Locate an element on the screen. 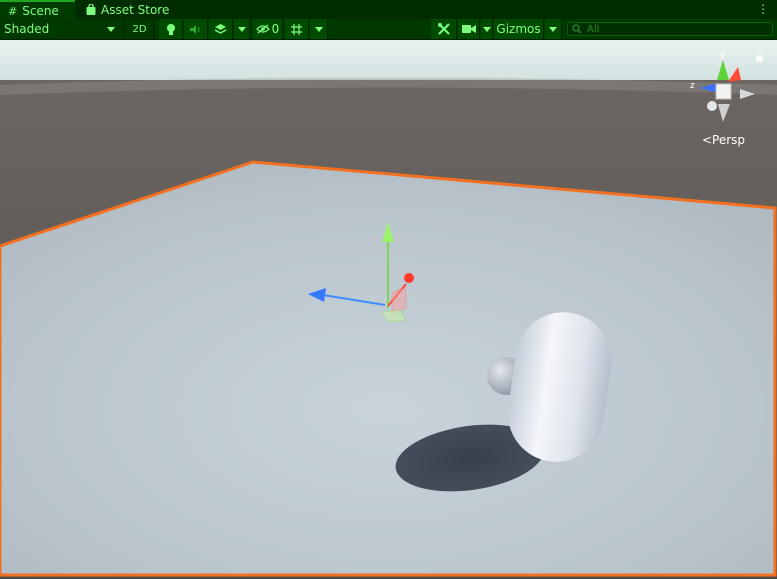 The width and height of the screenshot is (777, 579). hidden-objects-toggle: 0 is located at coordinates (268, 29).